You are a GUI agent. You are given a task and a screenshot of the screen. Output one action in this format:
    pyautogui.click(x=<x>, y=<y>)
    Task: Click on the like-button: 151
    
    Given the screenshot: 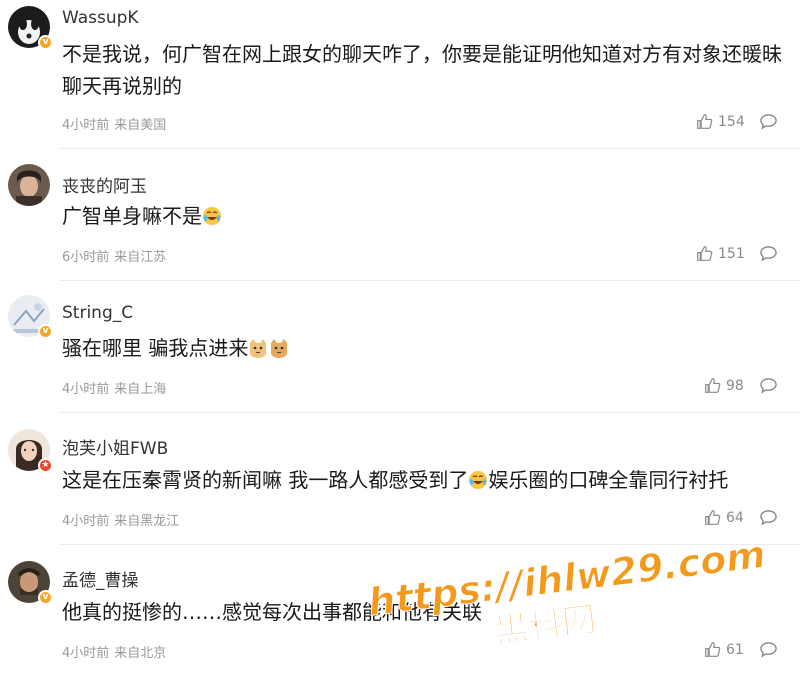 What is the action you would take?
    pyautogui.click(x=720, y=253)
    